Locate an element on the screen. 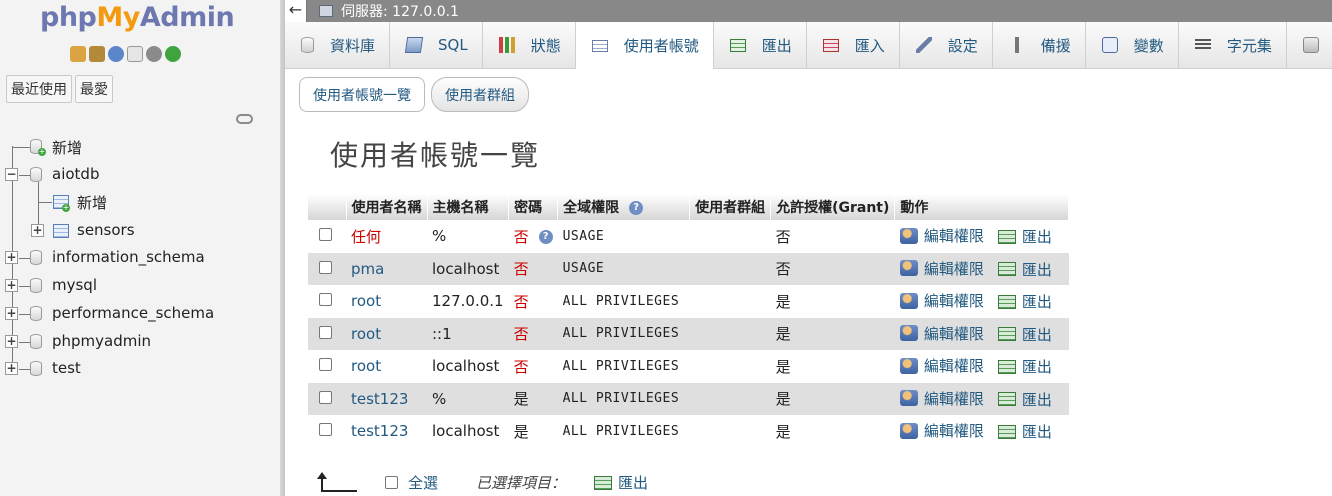  tab-charsets: 字元集 is located at coordinates (1233, 45).